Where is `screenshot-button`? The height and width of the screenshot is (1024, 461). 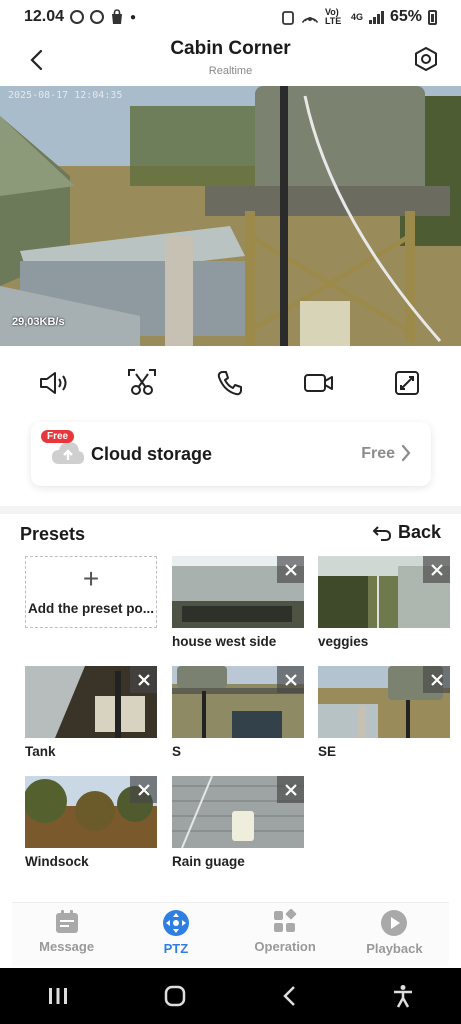 screenshot-button is located at coordinates (142, 383).